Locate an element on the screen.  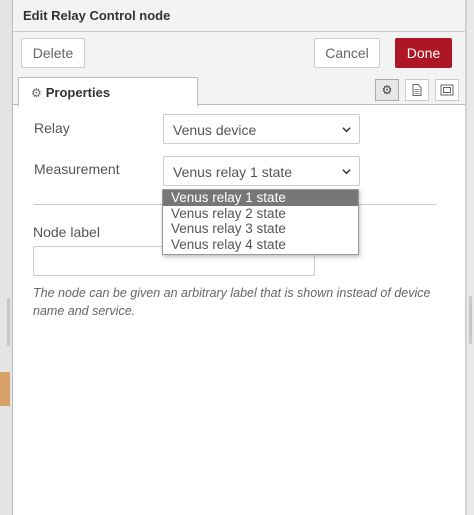
appearance-tab-button is located at coordinates (447, 90).